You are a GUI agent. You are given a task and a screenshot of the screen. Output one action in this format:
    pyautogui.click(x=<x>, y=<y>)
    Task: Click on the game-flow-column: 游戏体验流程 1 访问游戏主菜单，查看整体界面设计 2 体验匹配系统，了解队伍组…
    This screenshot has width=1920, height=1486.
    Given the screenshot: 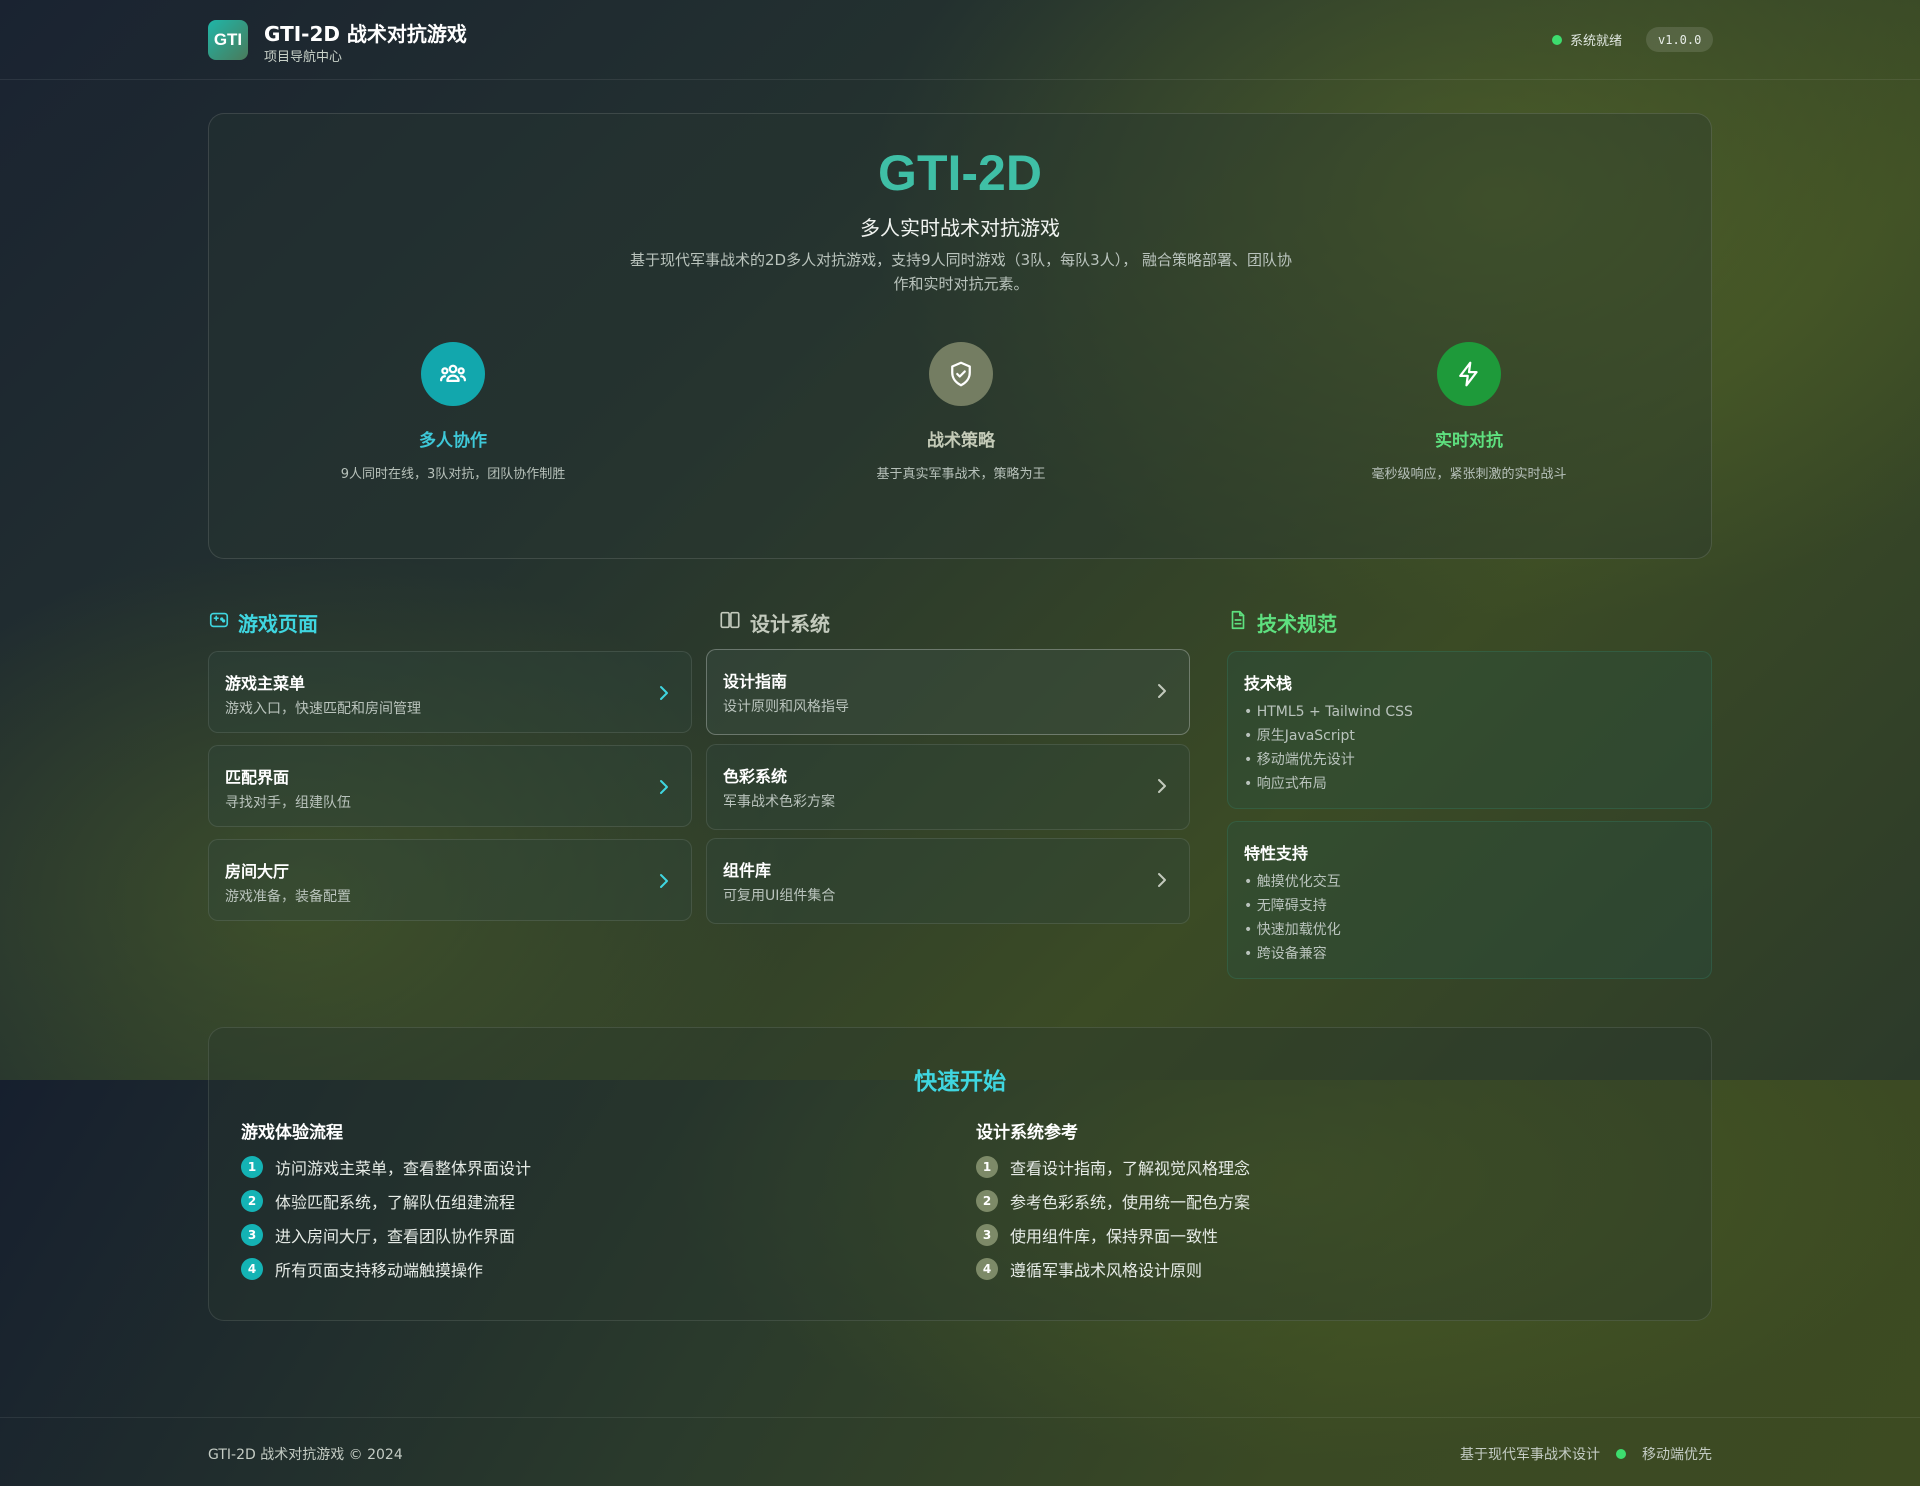 What is the action you would take?
    pyautogui.click(x=386, y=1199)
    